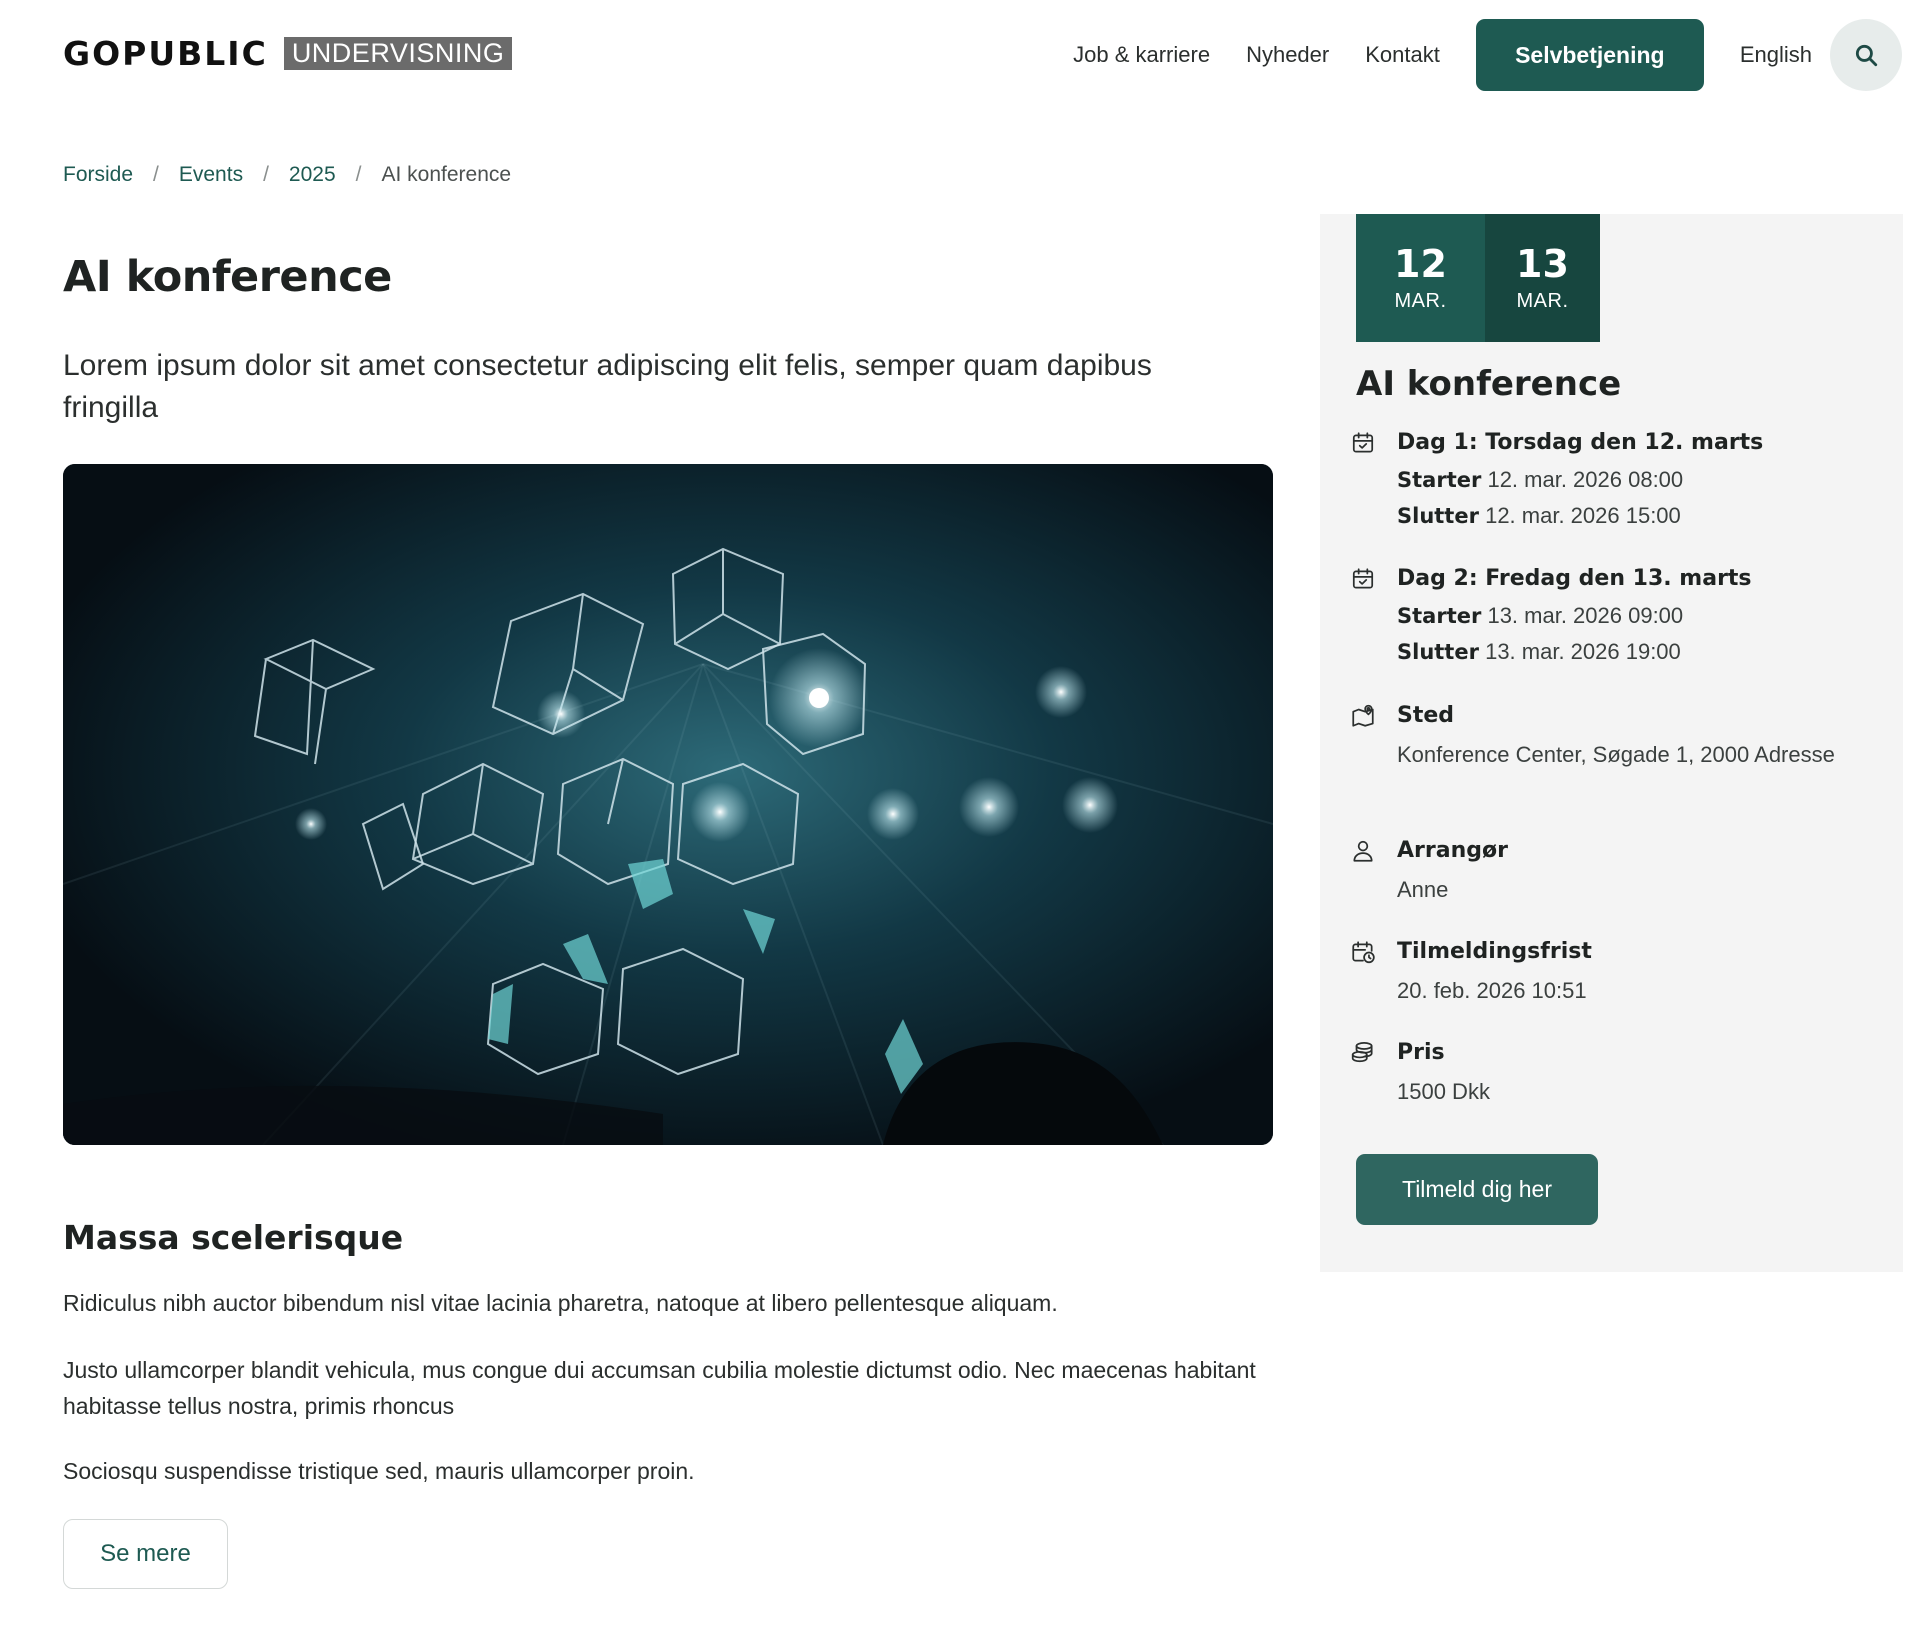 This screenshot has height=1635, width=1920. I want to click on organizer-value: Anne, so click(1423, 889).